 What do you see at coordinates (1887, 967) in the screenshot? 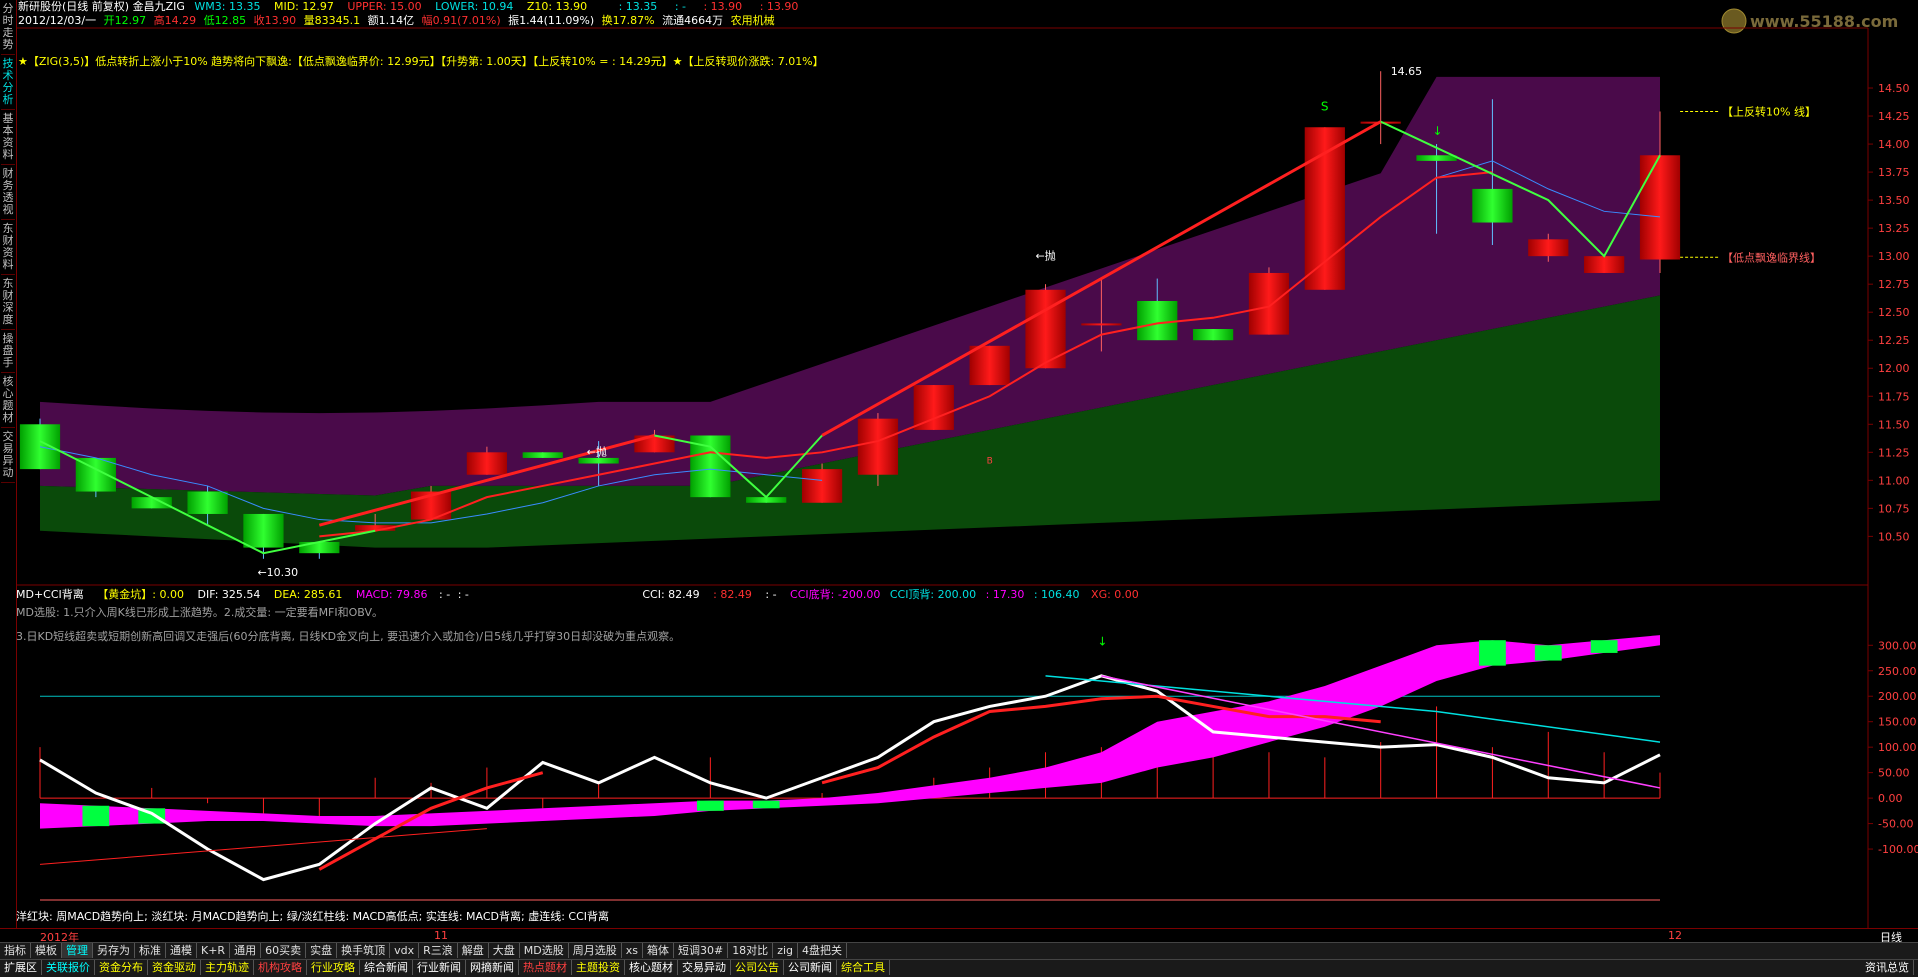
I see `info-overview-button: 资讯总览` at bounding box center [1887, 967].